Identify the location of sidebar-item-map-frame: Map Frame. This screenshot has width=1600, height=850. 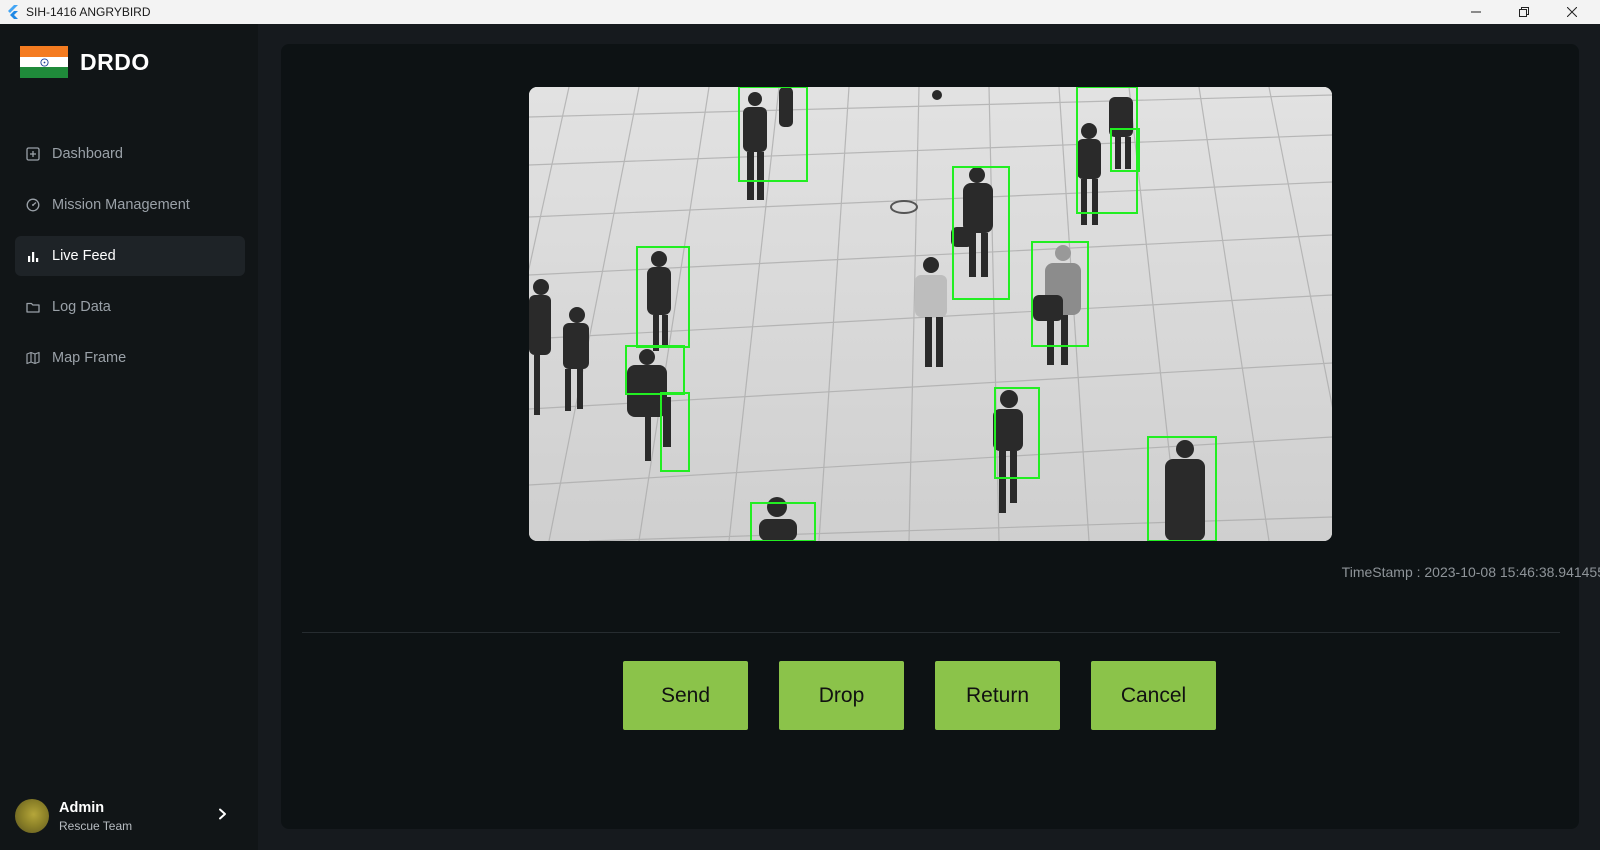
(130, 358).